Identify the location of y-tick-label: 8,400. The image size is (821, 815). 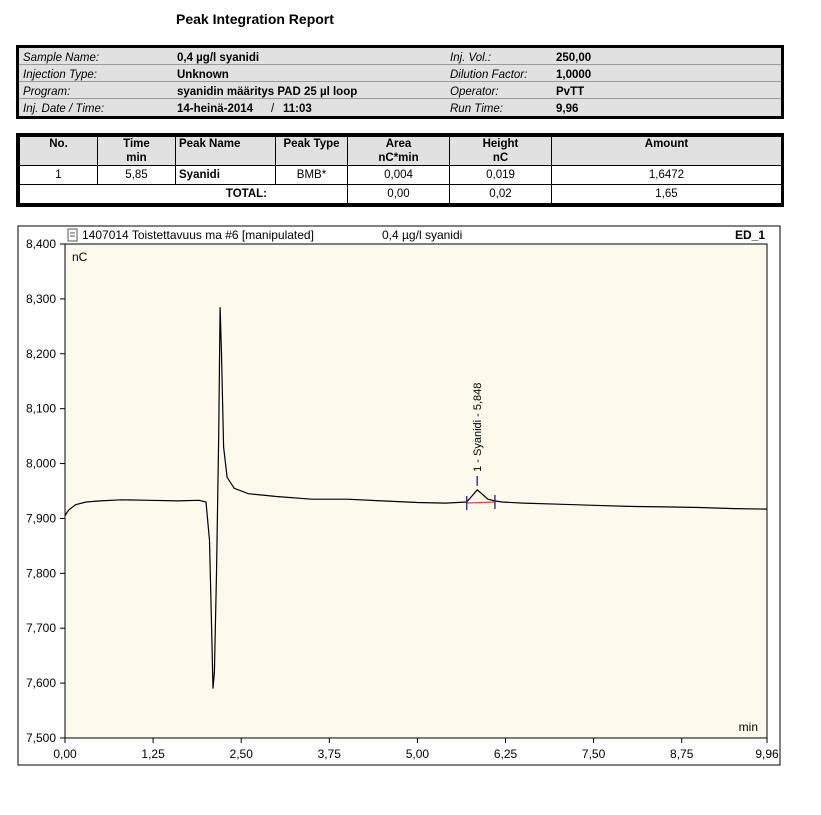
(41, 244).